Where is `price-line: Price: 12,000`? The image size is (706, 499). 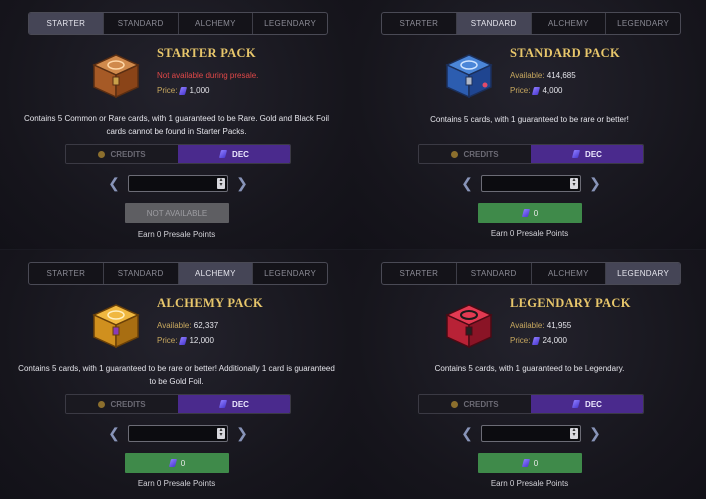 price-line: Price: 12,000 is located at coordinates (185, 340).